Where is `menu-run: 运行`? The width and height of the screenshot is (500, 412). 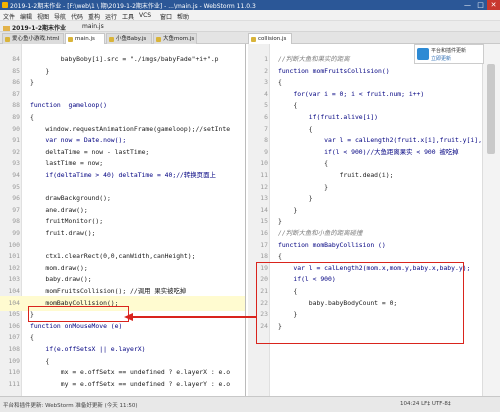 menu-run: 运行 is located at coordinates (111, 16).